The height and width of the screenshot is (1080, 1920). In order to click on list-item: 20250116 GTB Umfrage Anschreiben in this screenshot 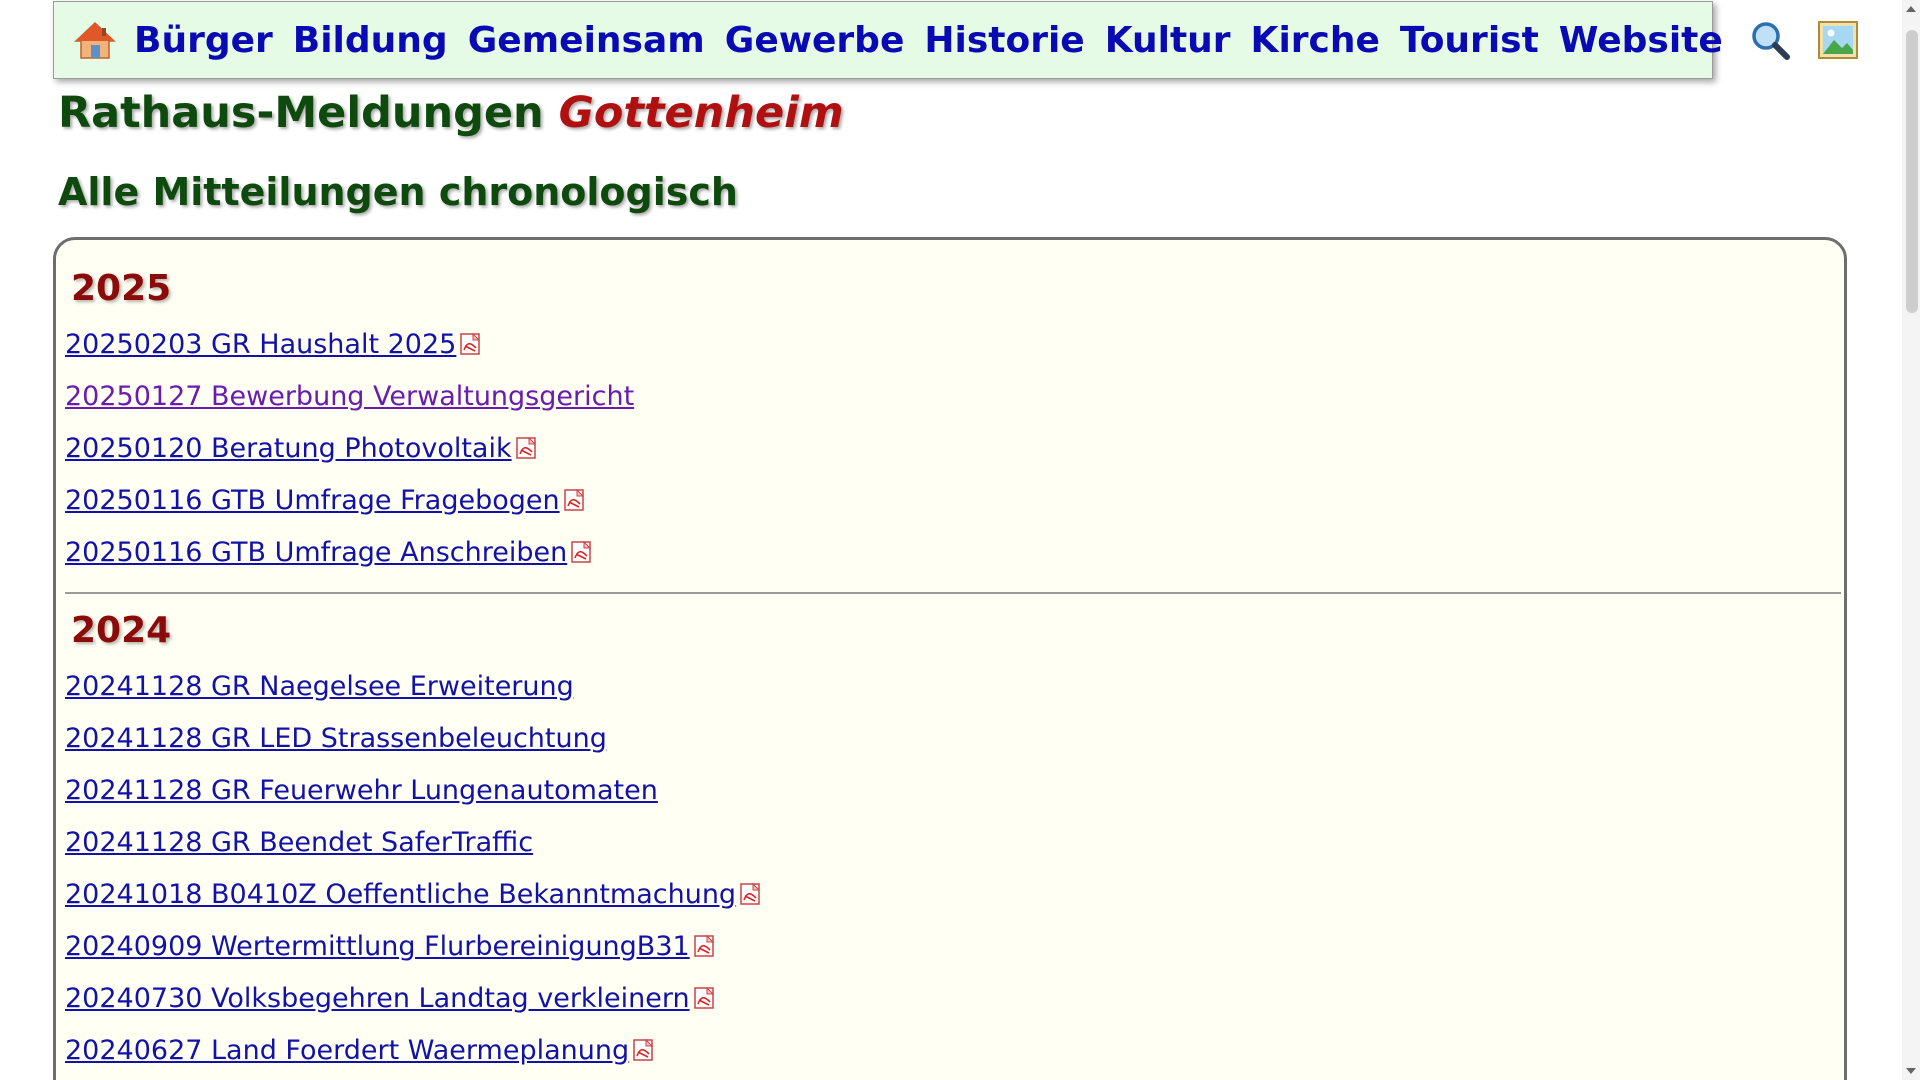, I will do `click(954, 552)`.